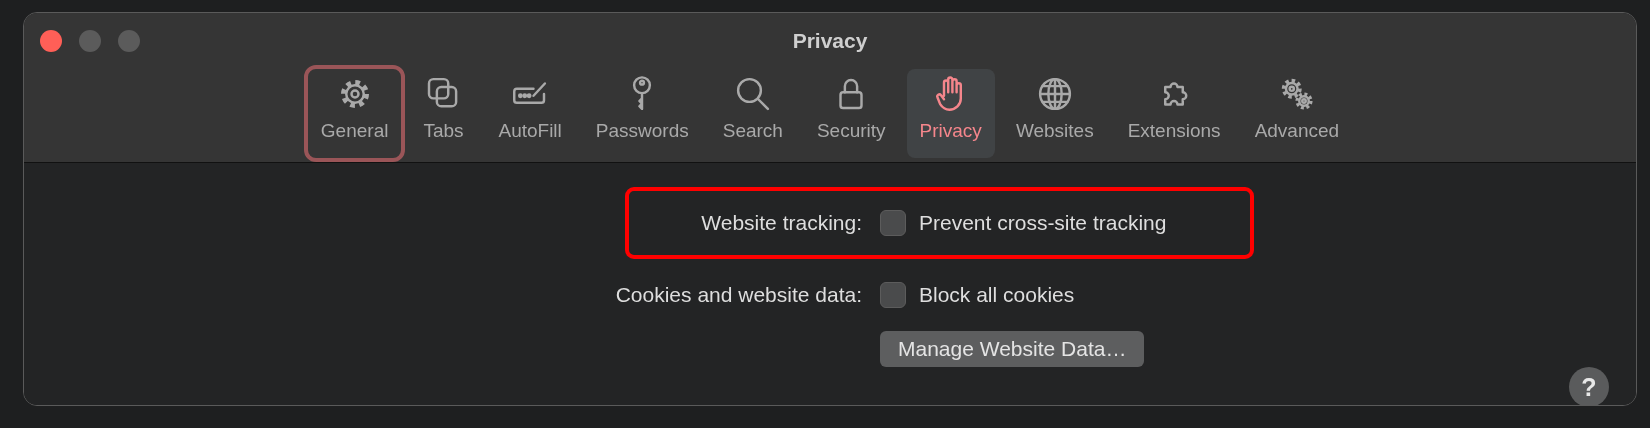 This screenshot has width=1650, height=428. Describe the element at coordinates (354, 113) in the screenshot. I see `toolbar-tab: General` at that location.